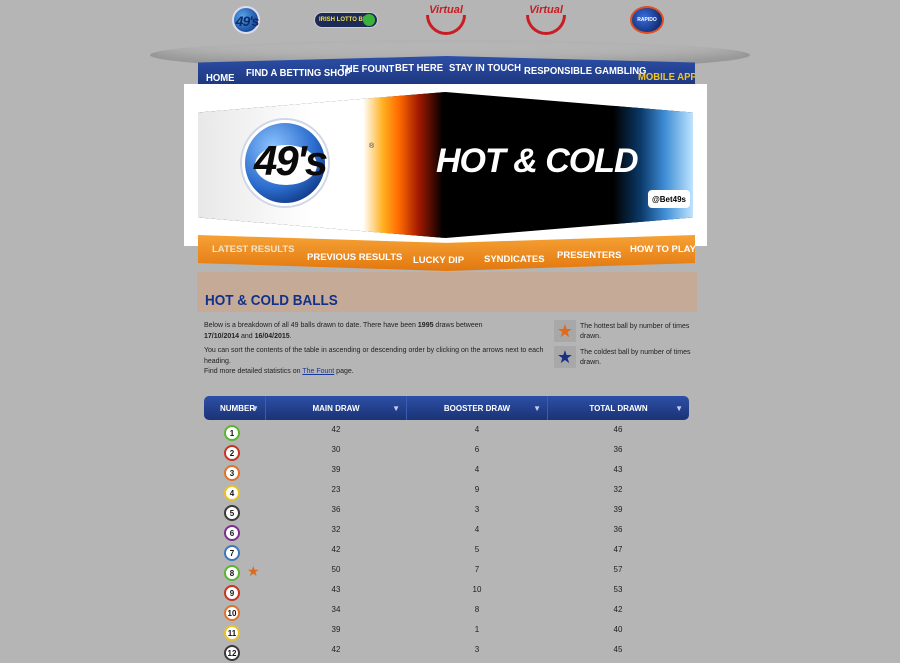 This screenshot has height=663, width=900. I want to click on table-row: 8 ★ 50 7 57, so click(446, 572).